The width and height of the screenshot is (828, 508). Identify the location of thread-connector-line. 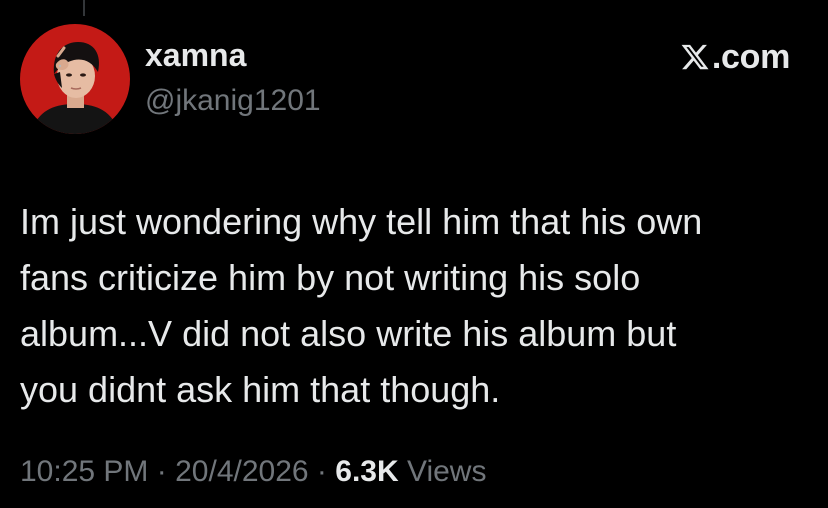
(84, 8).